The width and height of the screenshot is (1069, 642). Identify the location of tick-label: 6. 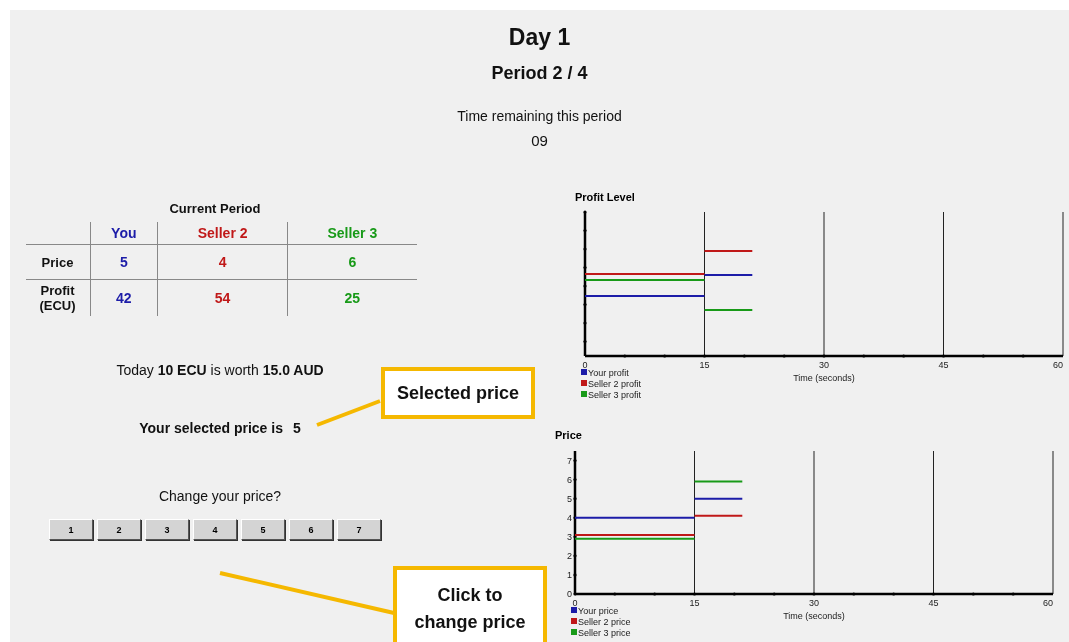
(569, 479).